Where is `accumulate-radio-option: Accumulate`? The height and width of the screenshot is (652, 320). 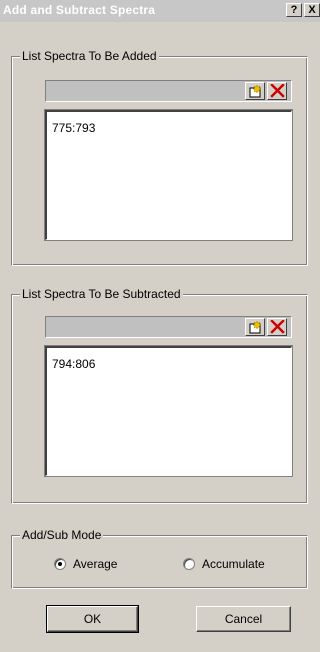 accumulate-radio-option: Accumulate is located at coordinates (224, 564).